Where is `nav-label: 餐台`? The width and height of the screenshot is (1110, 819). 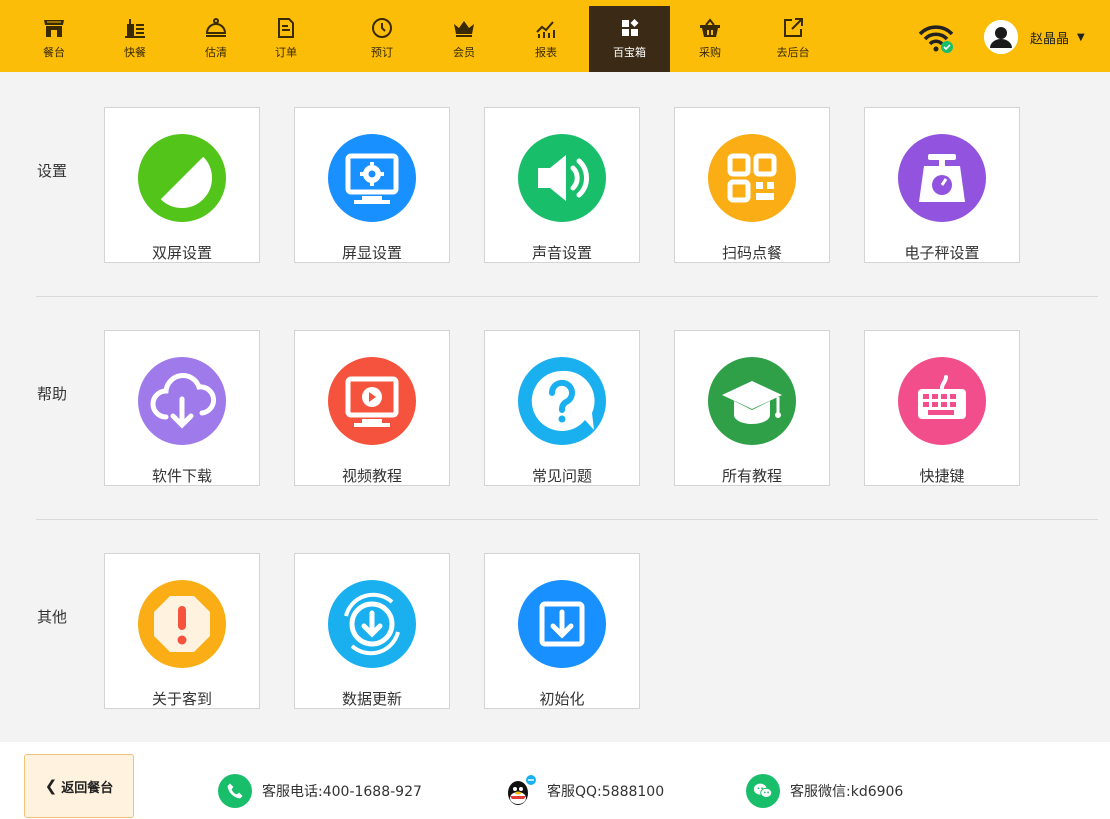 nav-label: 餐台 is located at coordinates (54, 52).